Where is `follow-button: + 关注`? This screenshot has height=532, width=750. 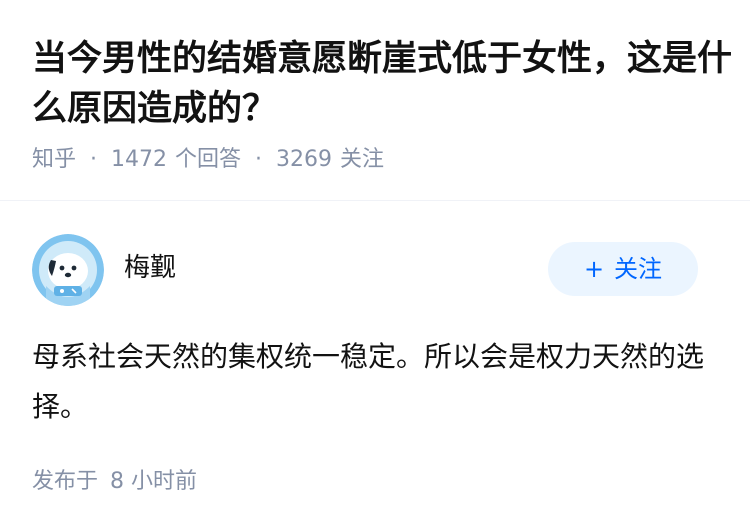 follow-button: + 关注 is located at coordinates (623, 269).